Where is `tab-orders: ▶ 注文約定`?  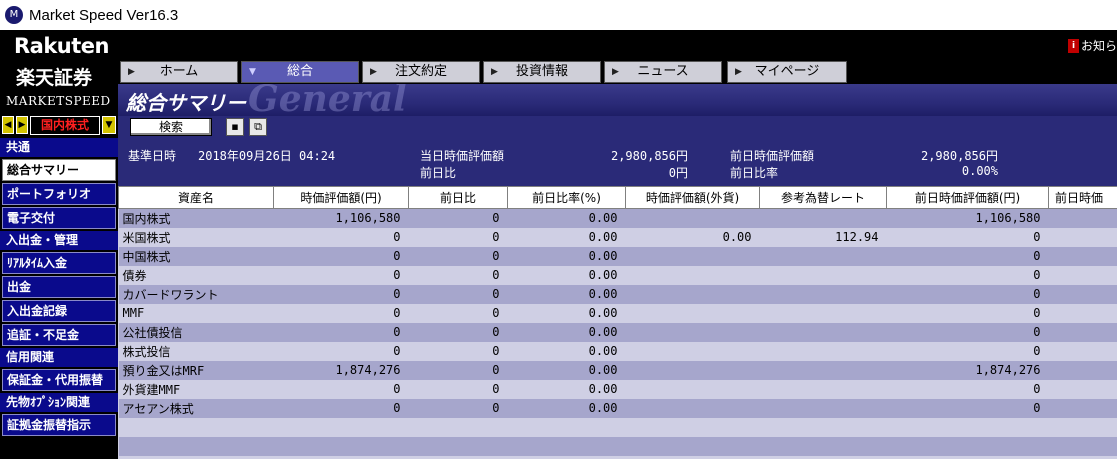
tab-orders: ▶ 注文約定 is located at coordinates (421, 72).